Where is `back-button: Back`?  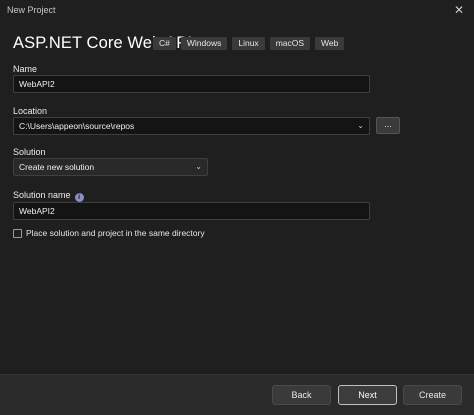 back-button: Back is located at coordinates (301, 395).